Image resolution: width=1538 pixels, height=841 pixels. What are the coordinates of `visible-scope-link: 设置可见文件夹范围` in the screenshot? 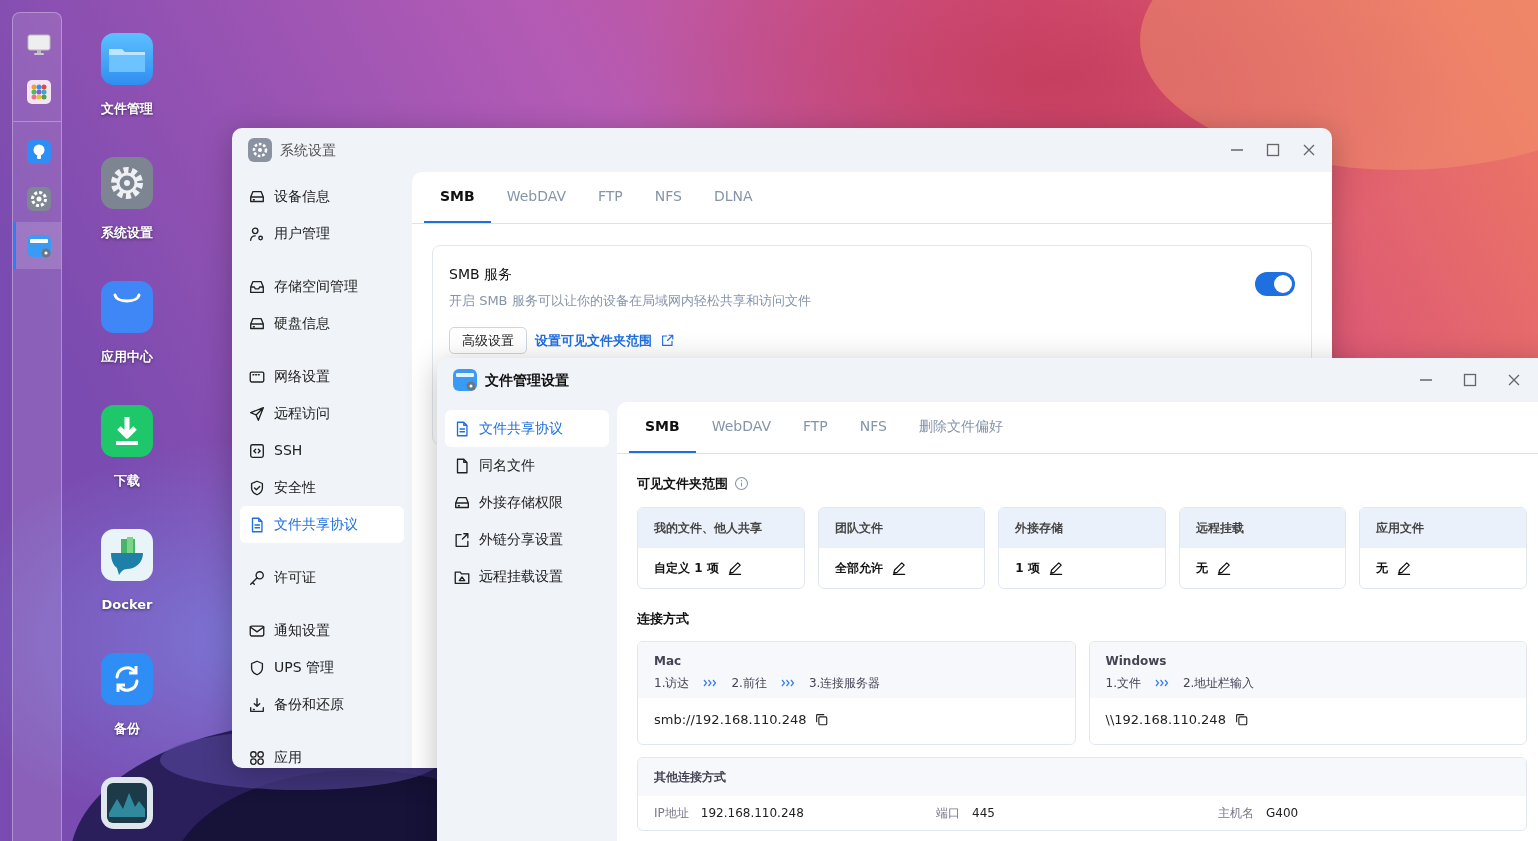 It's located at (605, 340).